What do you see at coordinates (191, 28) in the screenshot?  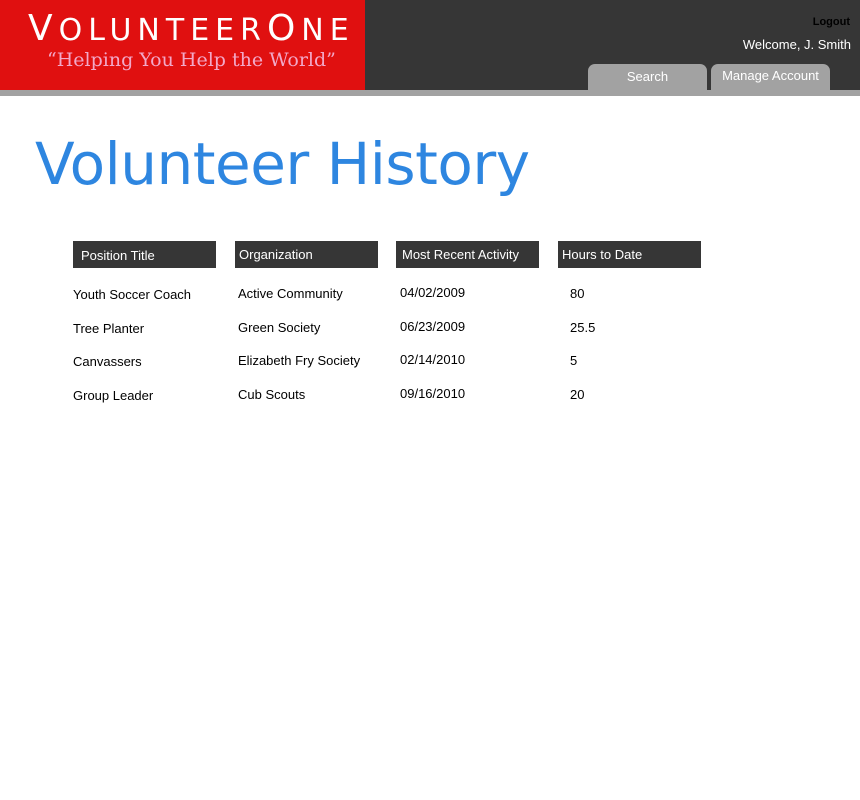 I see `logo-text: VOLUNTEERONE` at bounding box center [191, 28].